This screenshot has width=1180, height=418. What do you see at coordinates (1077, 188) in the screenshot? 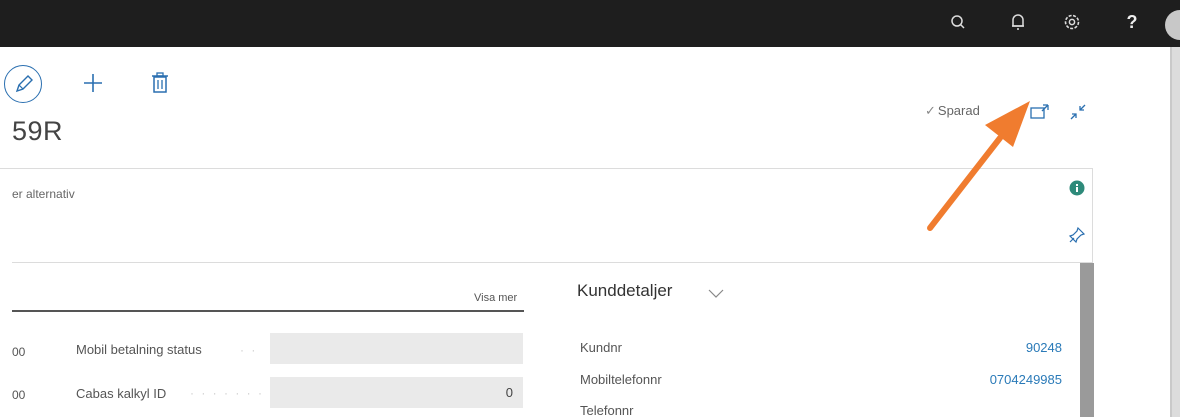
I see `info-icon` at bounding box center [1077, 188].